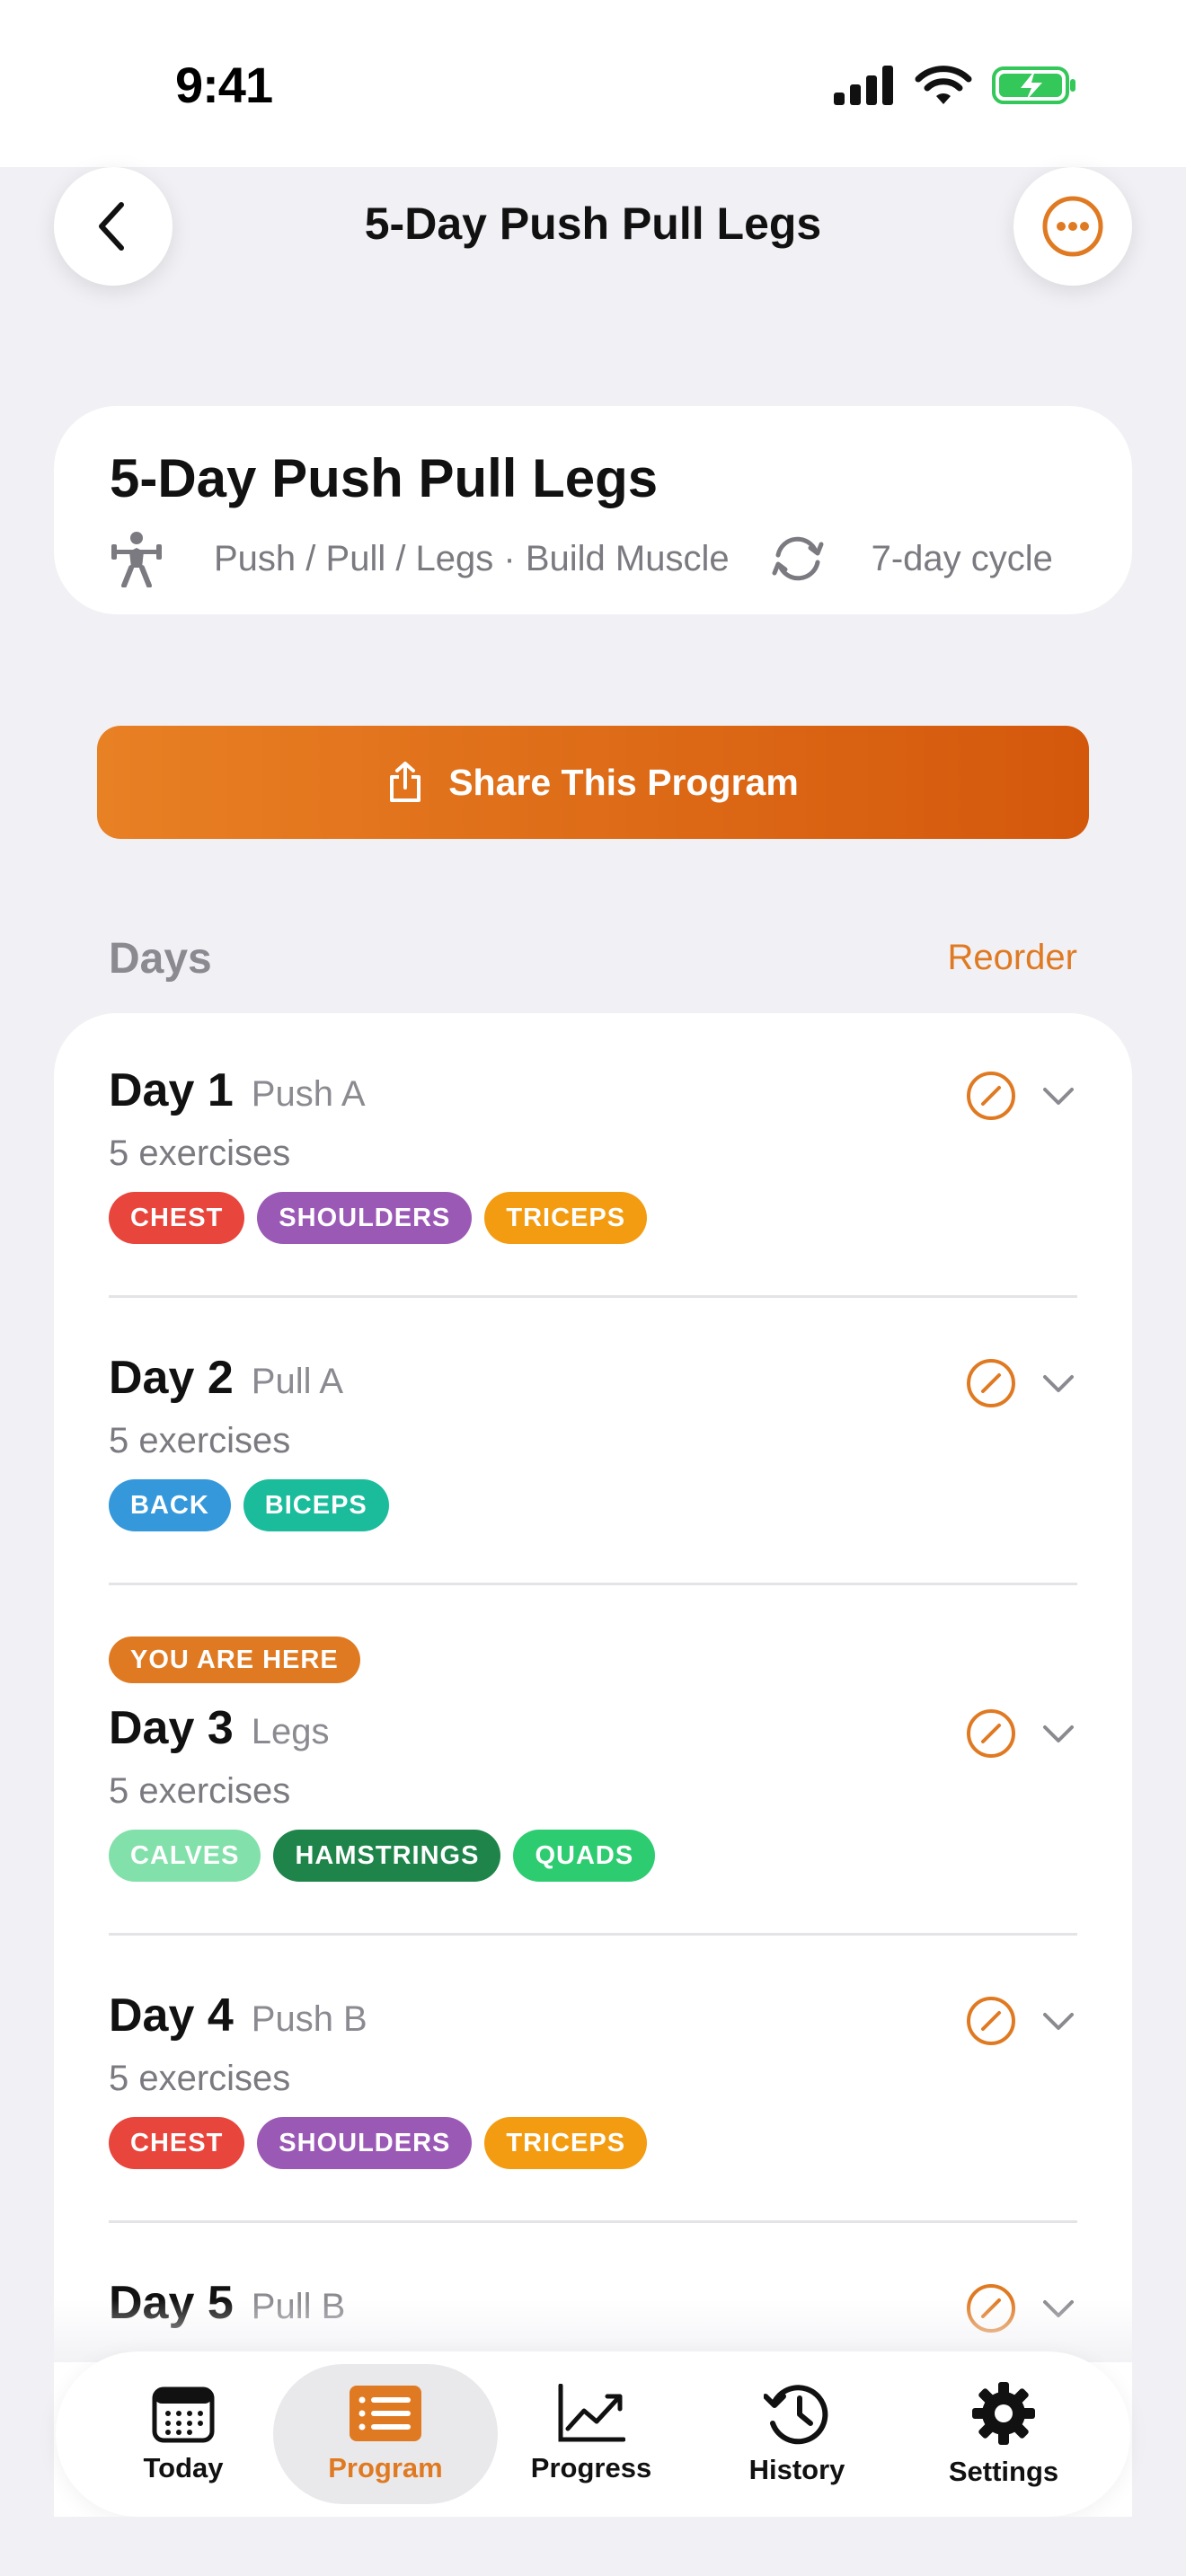 The width and height of the screenshot is (1186, 2576). I want to click on muscle-tag: BICEPS, so click(316, 1505).